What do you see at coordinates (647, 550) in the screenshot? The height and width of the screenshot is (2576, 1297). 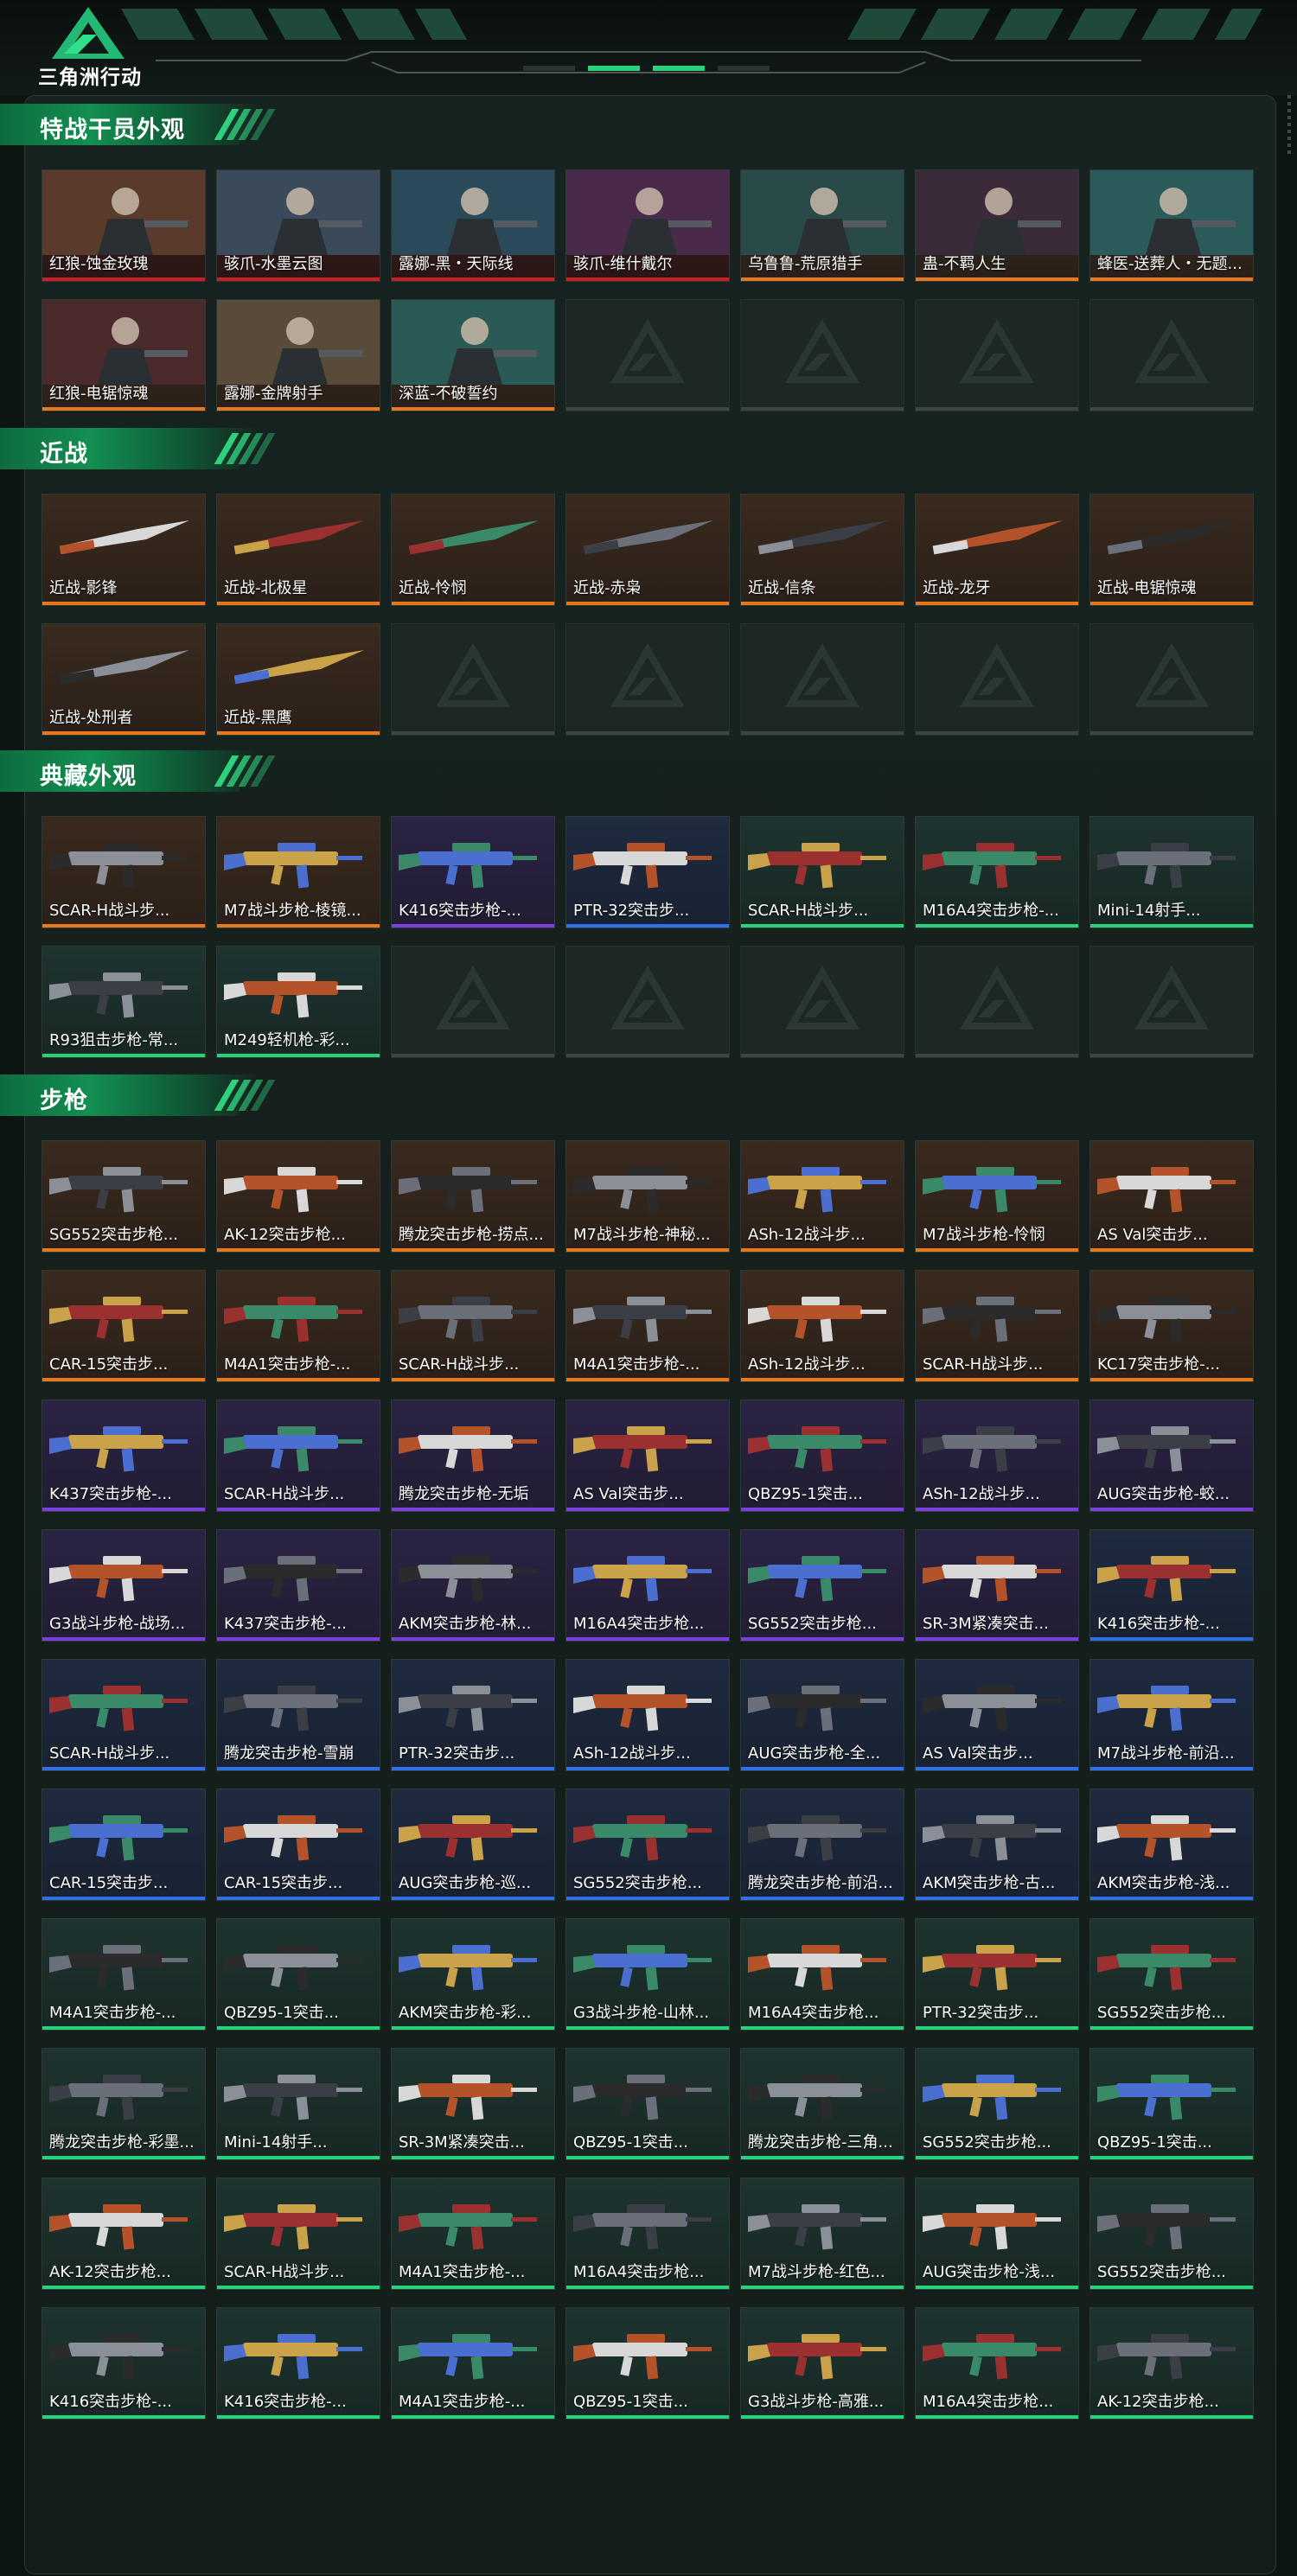 I see `item-card: 近战-赤枭` at bounding box center [647, 550].